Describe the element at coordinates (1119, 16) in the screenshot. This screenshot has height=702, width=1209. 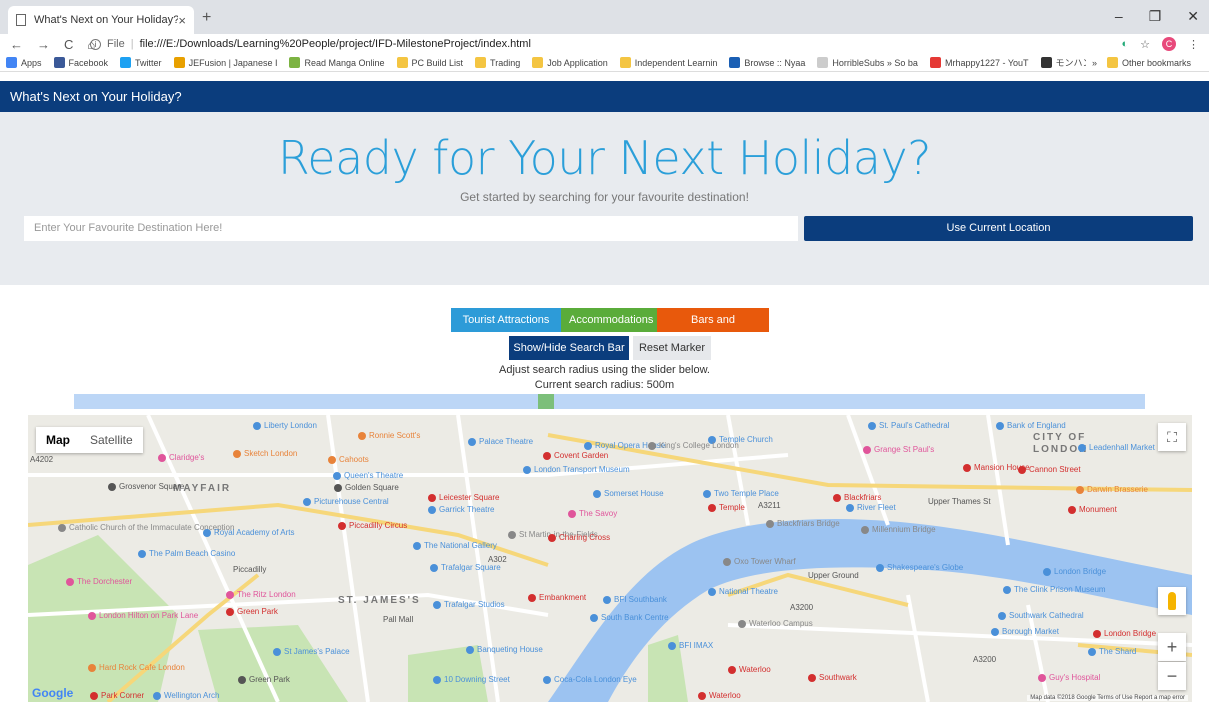
I see `minimize-icon: –` at that location.